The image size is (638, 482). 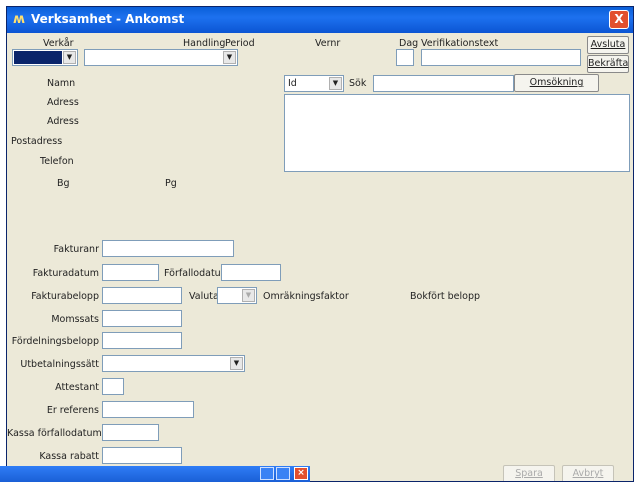 What do you see at coordinates (460, 43) in the screenshot?
I see `verifikationstext-label: Verifikationstext` at bounding box center [460, 43].